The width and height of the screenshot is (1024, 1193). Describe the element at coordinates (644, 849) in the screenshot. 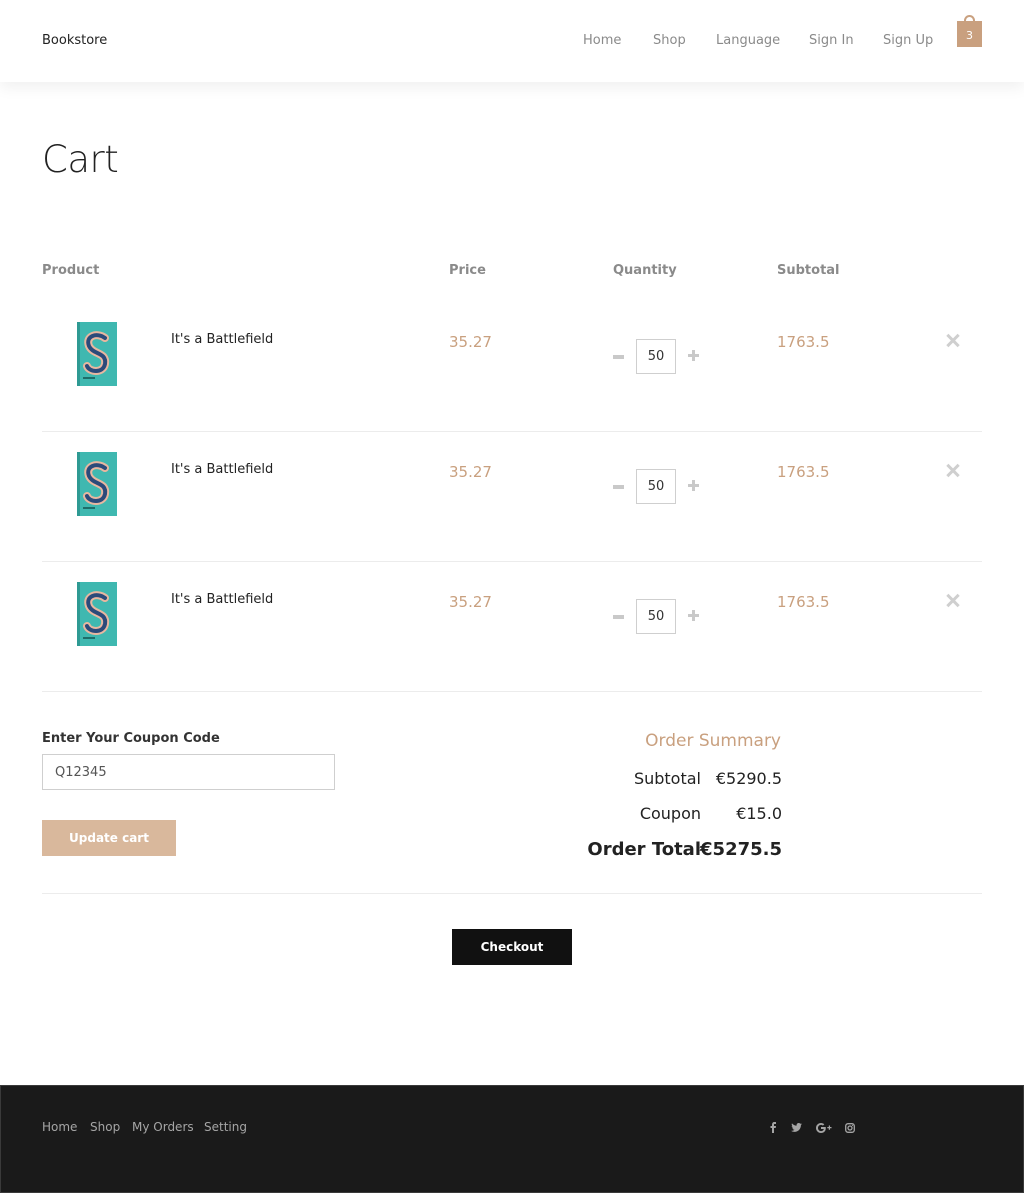

I see `order-total-label: Order Total` at that location.